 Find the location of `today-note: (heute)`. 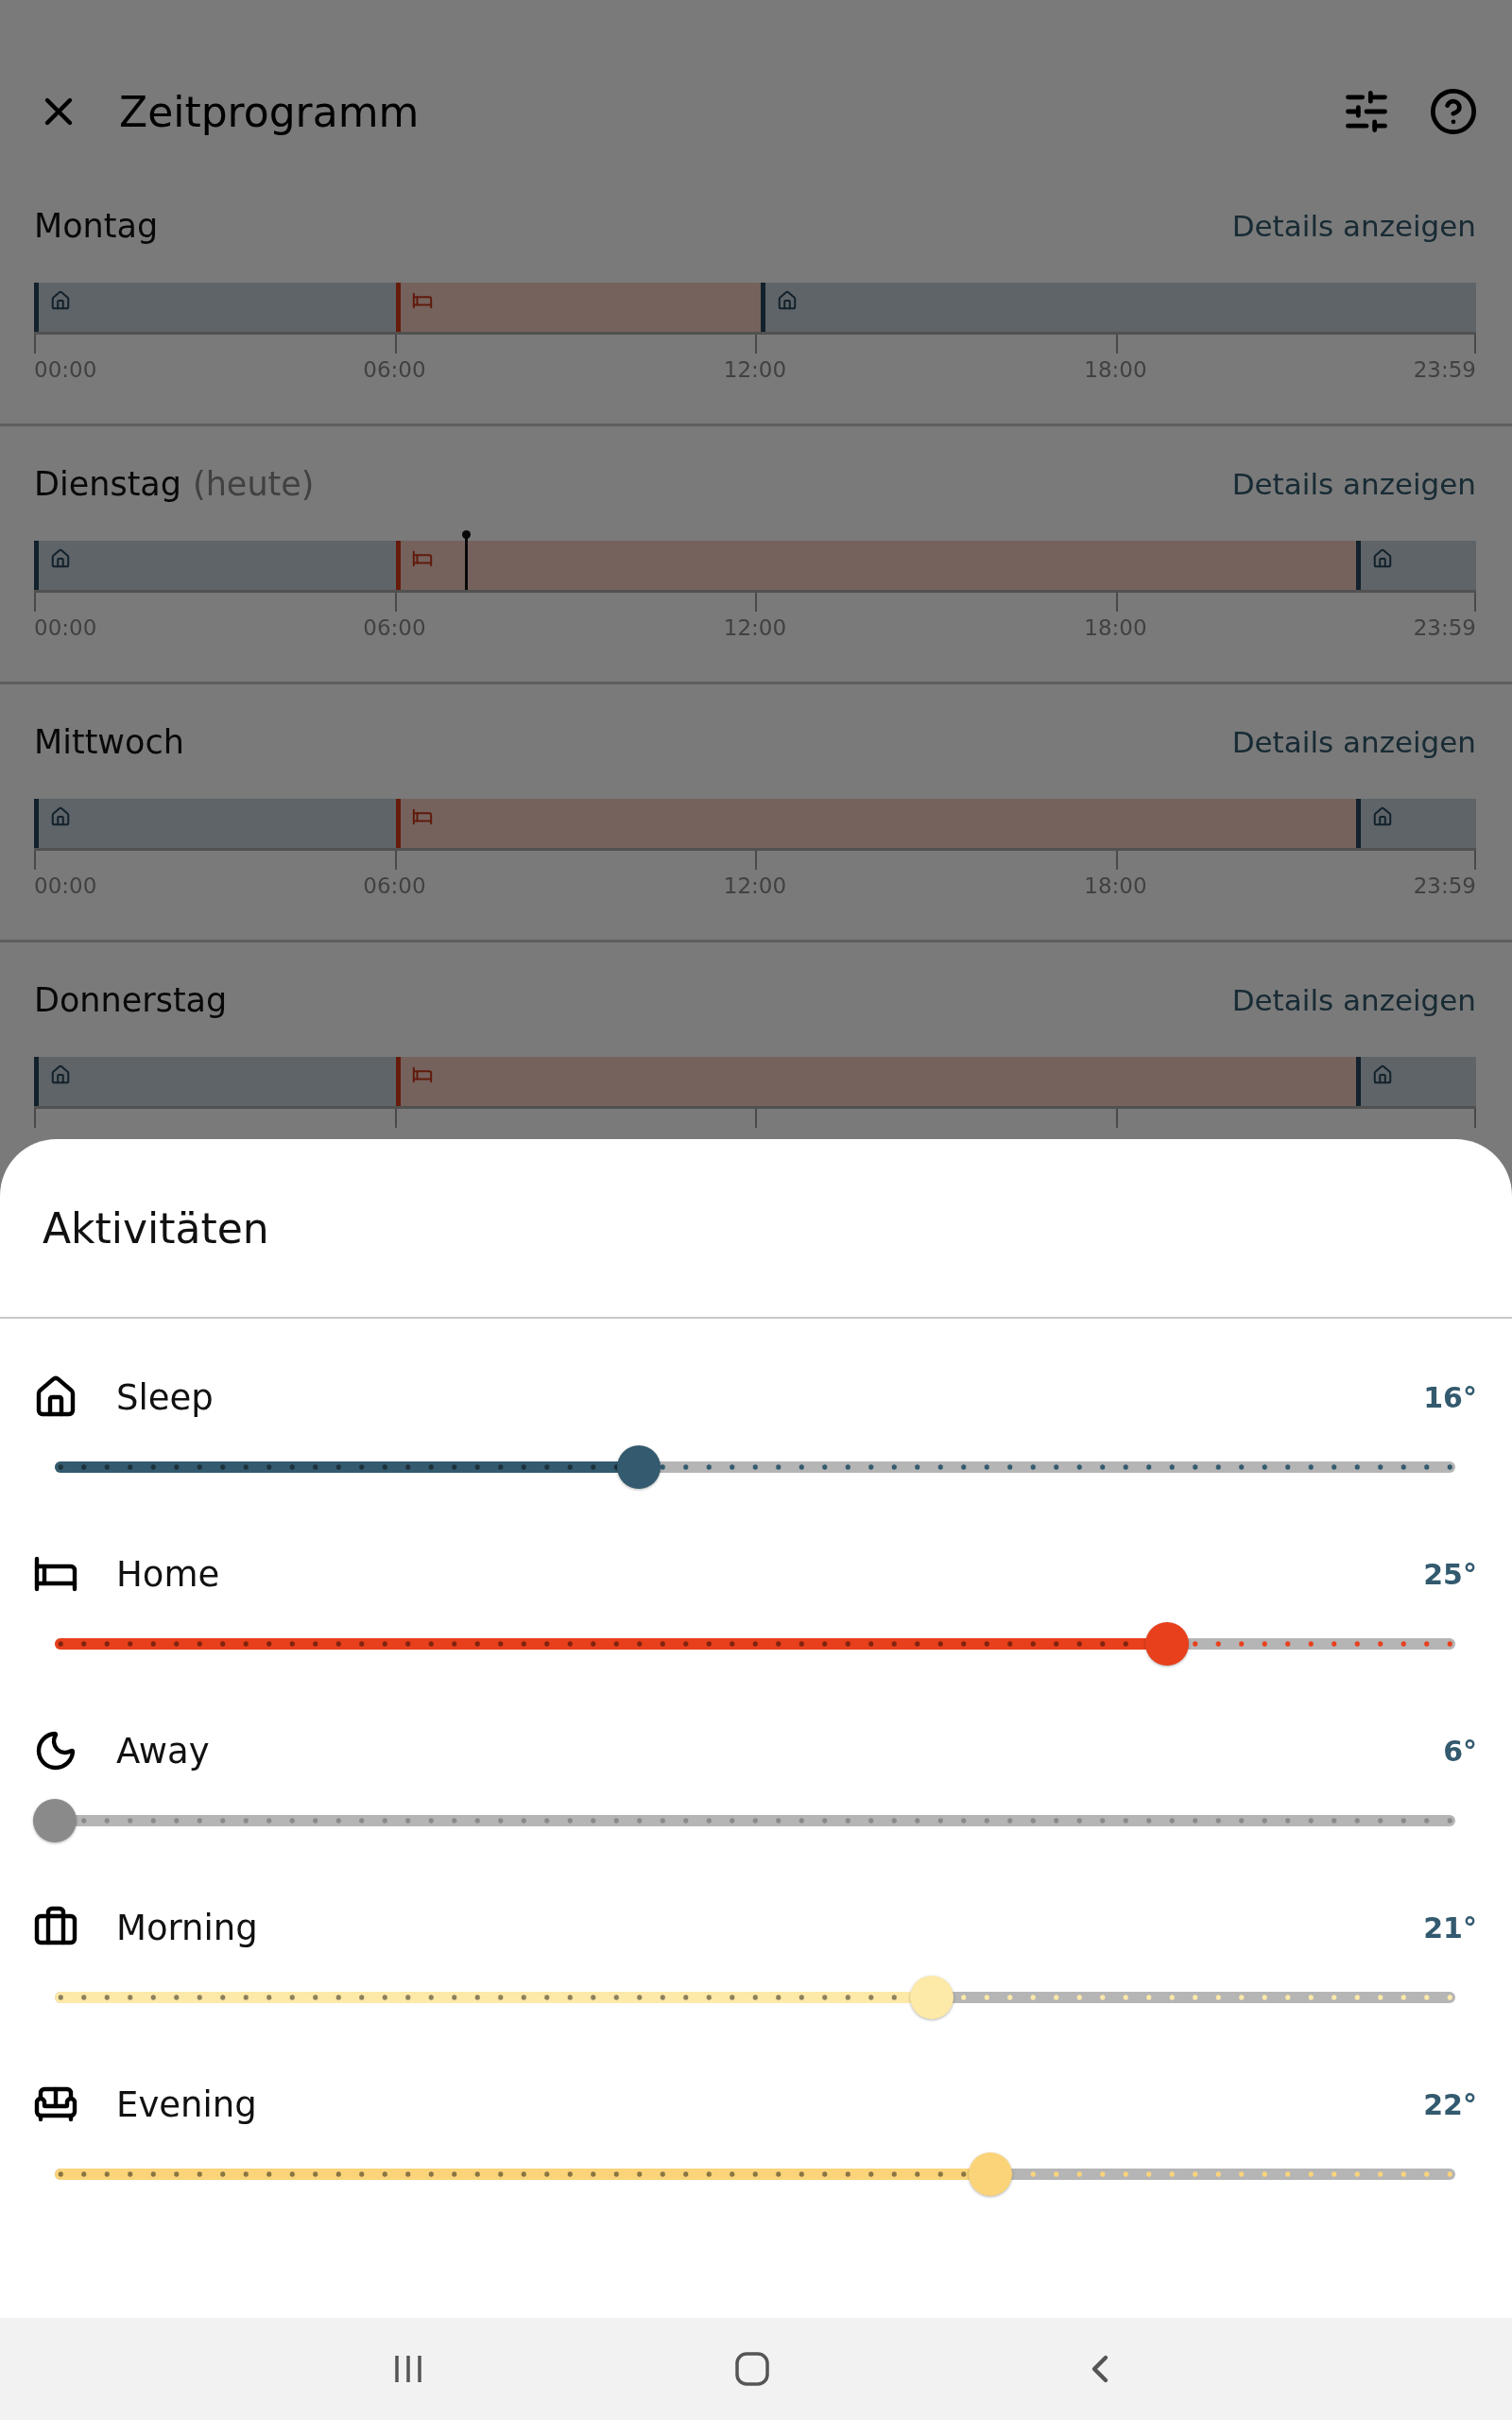

today-note: (heute) is located at coordinates (254, 484).